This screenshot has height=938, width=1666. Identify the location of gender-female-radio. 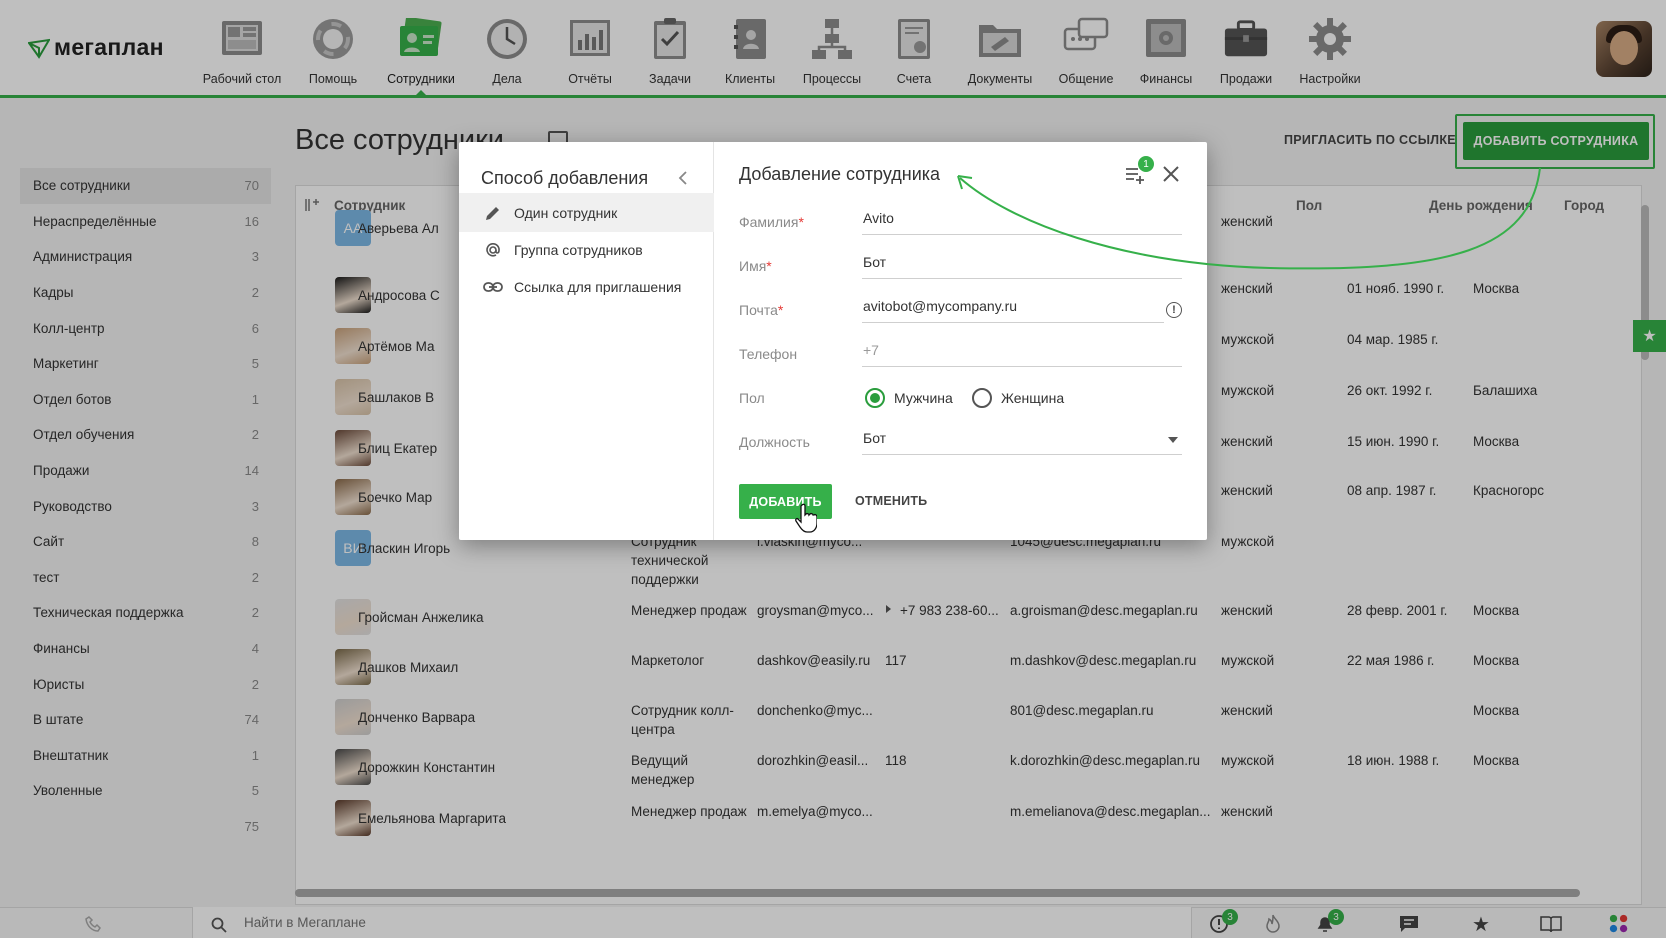
(982, 398).